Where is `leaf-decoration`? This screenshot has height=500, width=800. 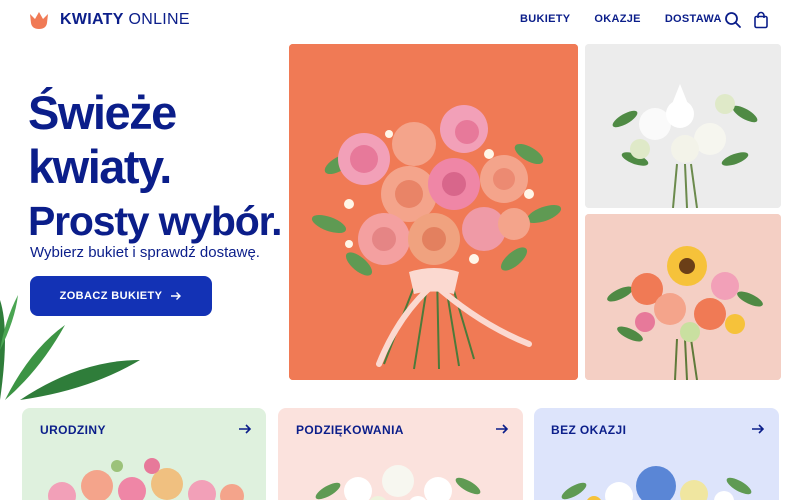 leaf-decoration is located at coordinates (70, 347).